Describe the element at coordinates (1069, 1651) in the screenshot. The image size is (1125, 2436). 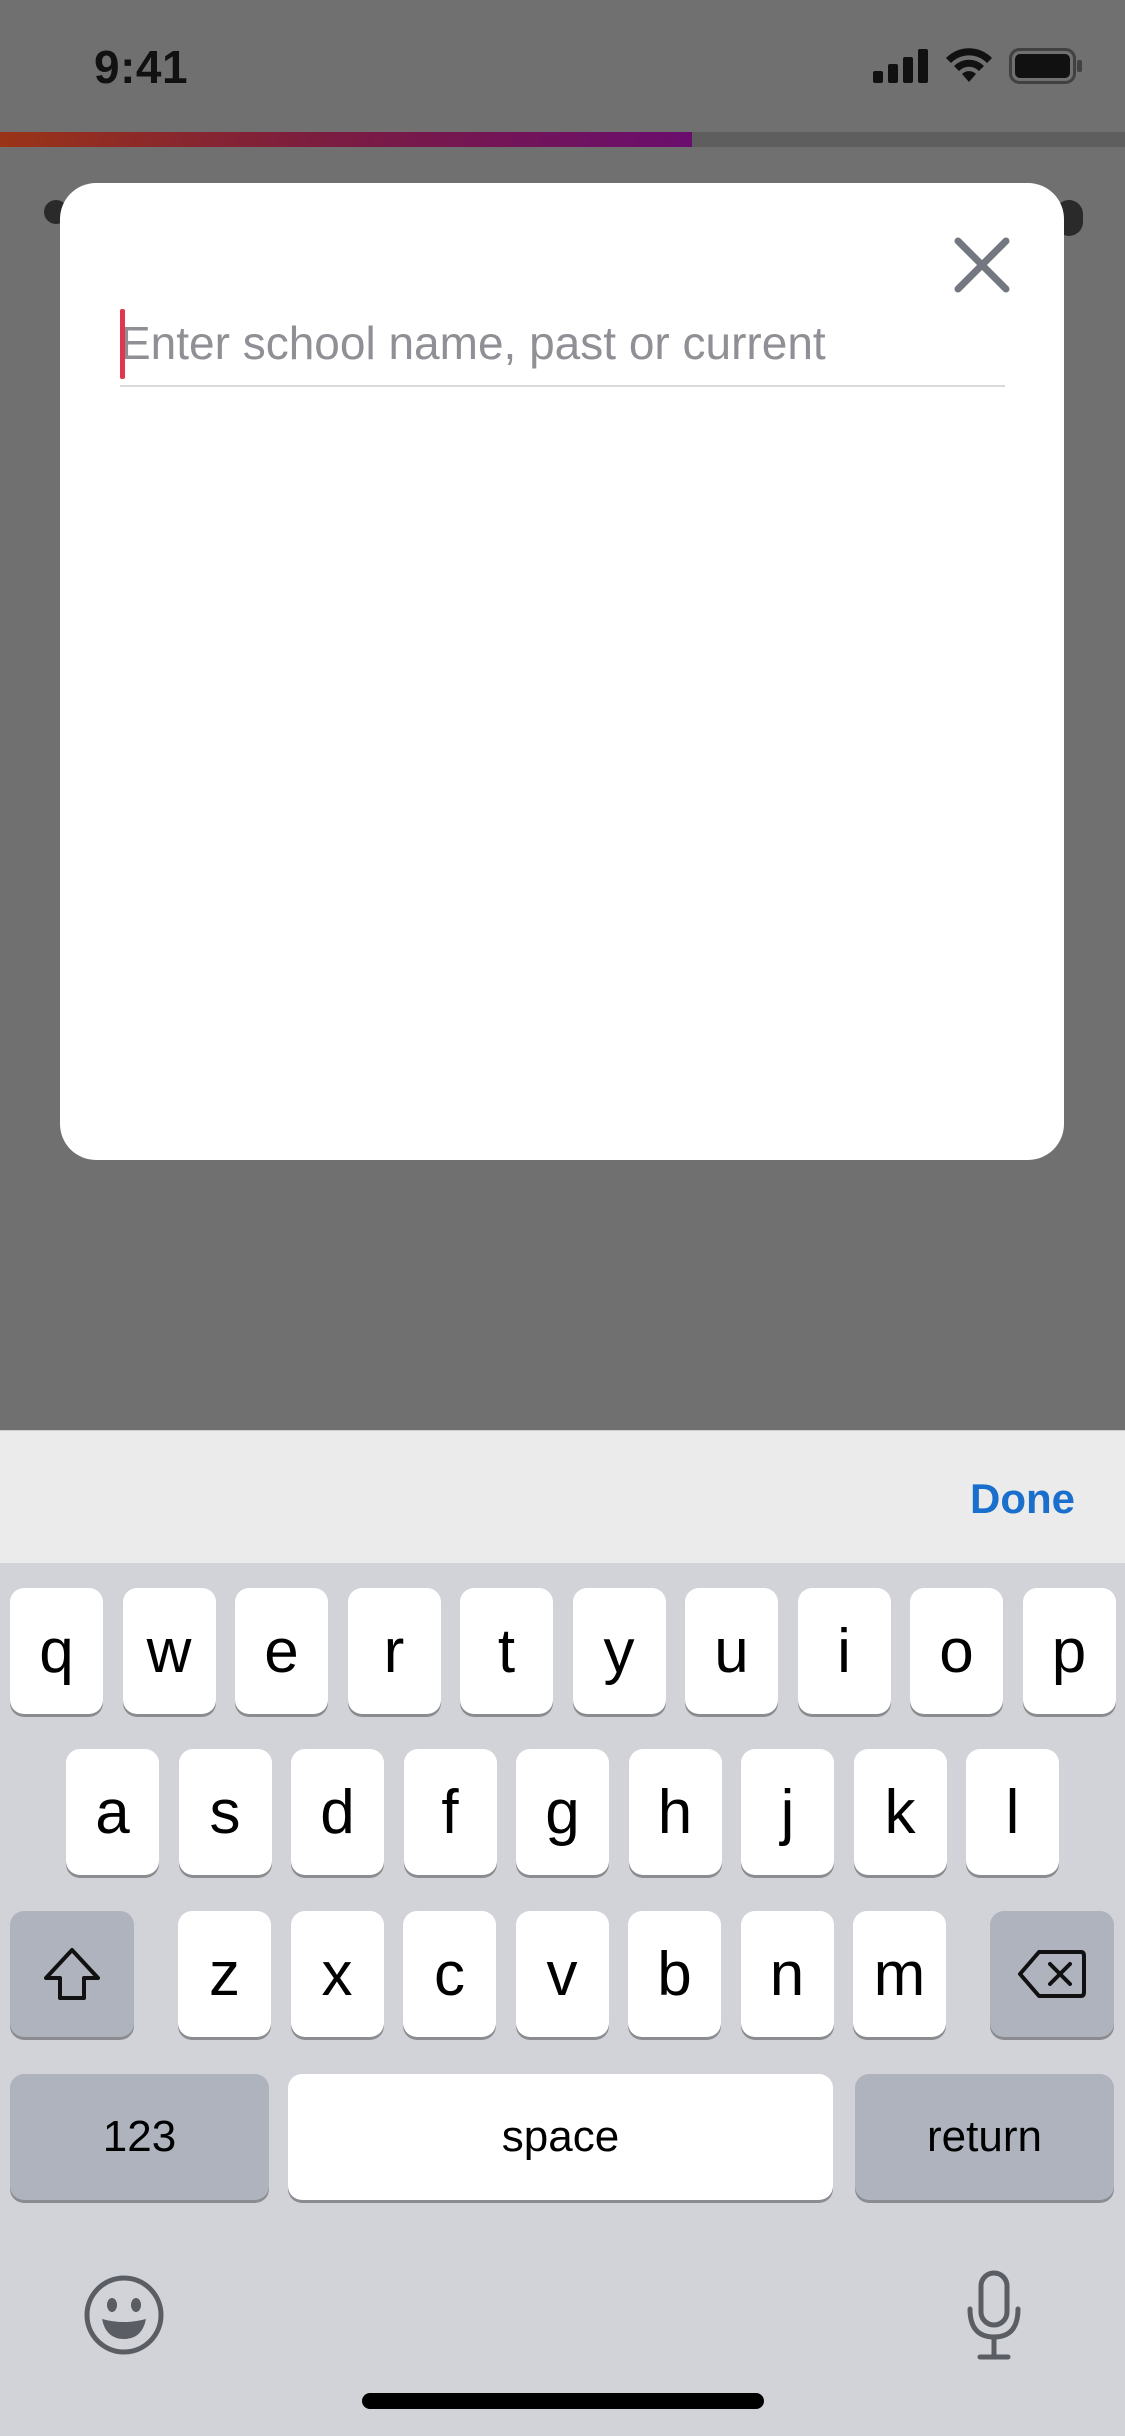
I see `key-p: p` at that location.